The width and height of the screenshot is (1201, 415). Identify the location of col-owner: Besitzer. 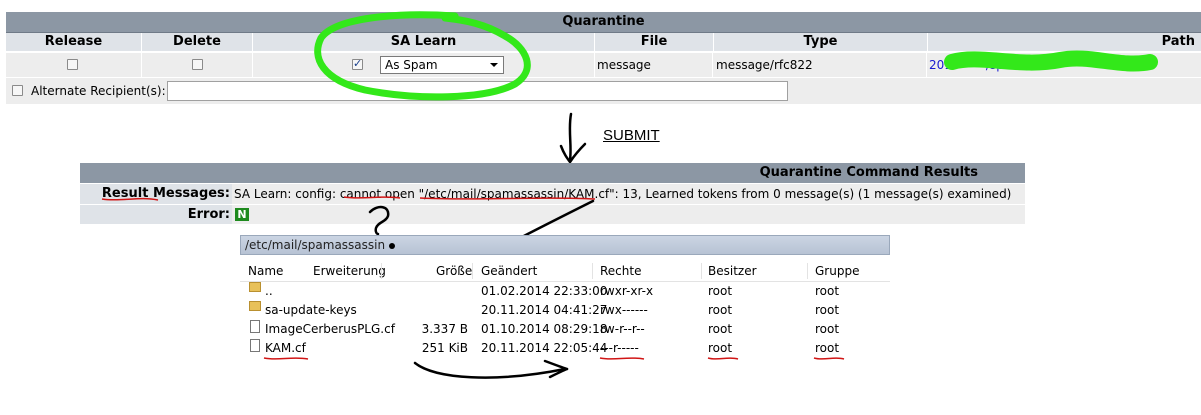
(732, 271).